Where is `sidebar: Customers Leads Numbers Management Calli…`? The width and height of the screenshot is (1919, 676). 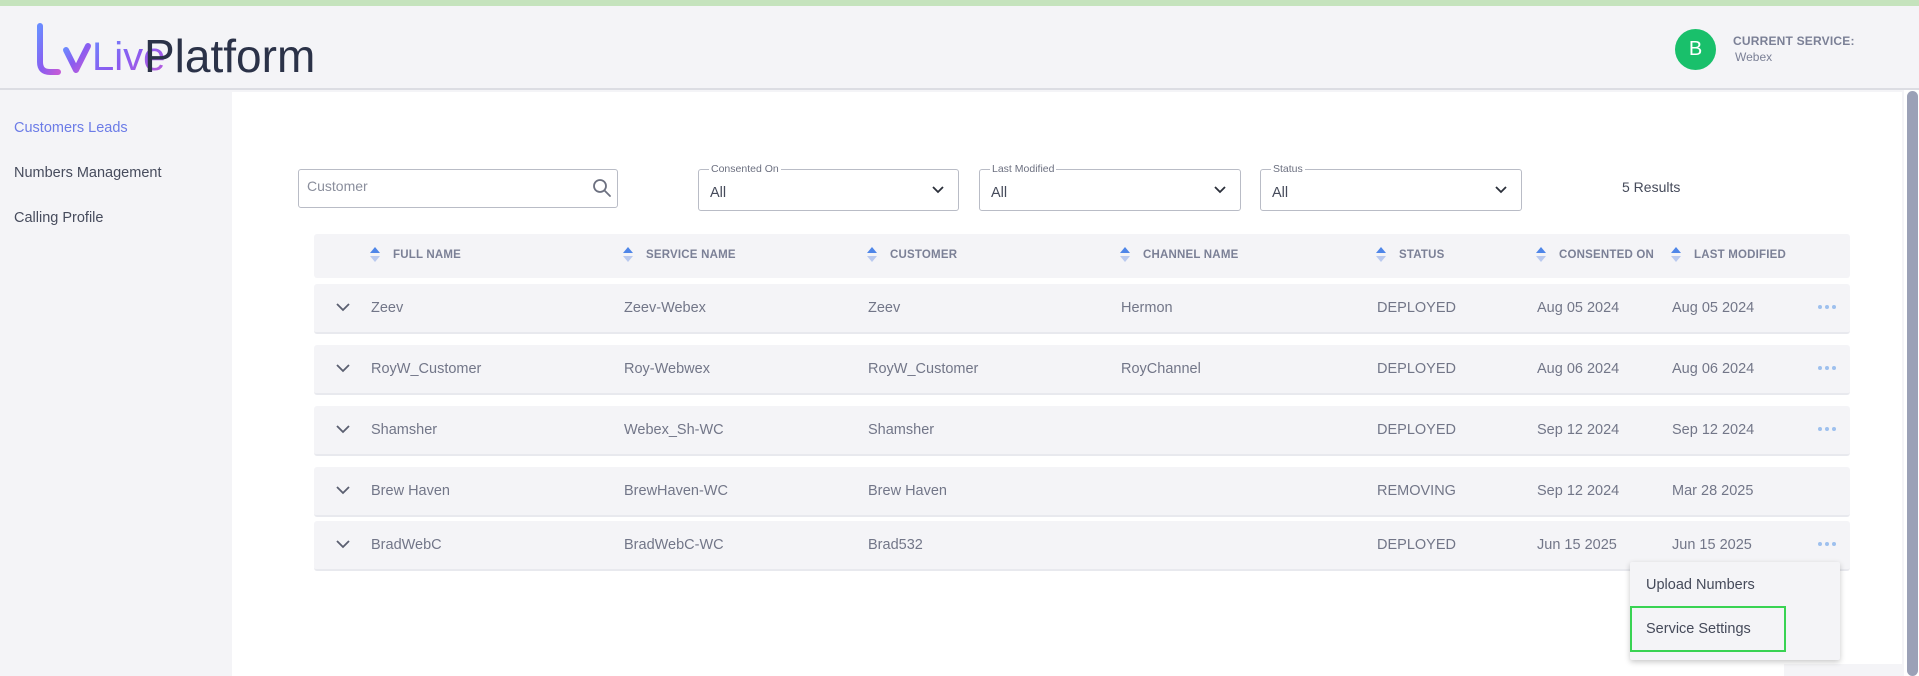
sidebar: Customers Leads Numbers Management Calli… is located at coordinates (116, 384).